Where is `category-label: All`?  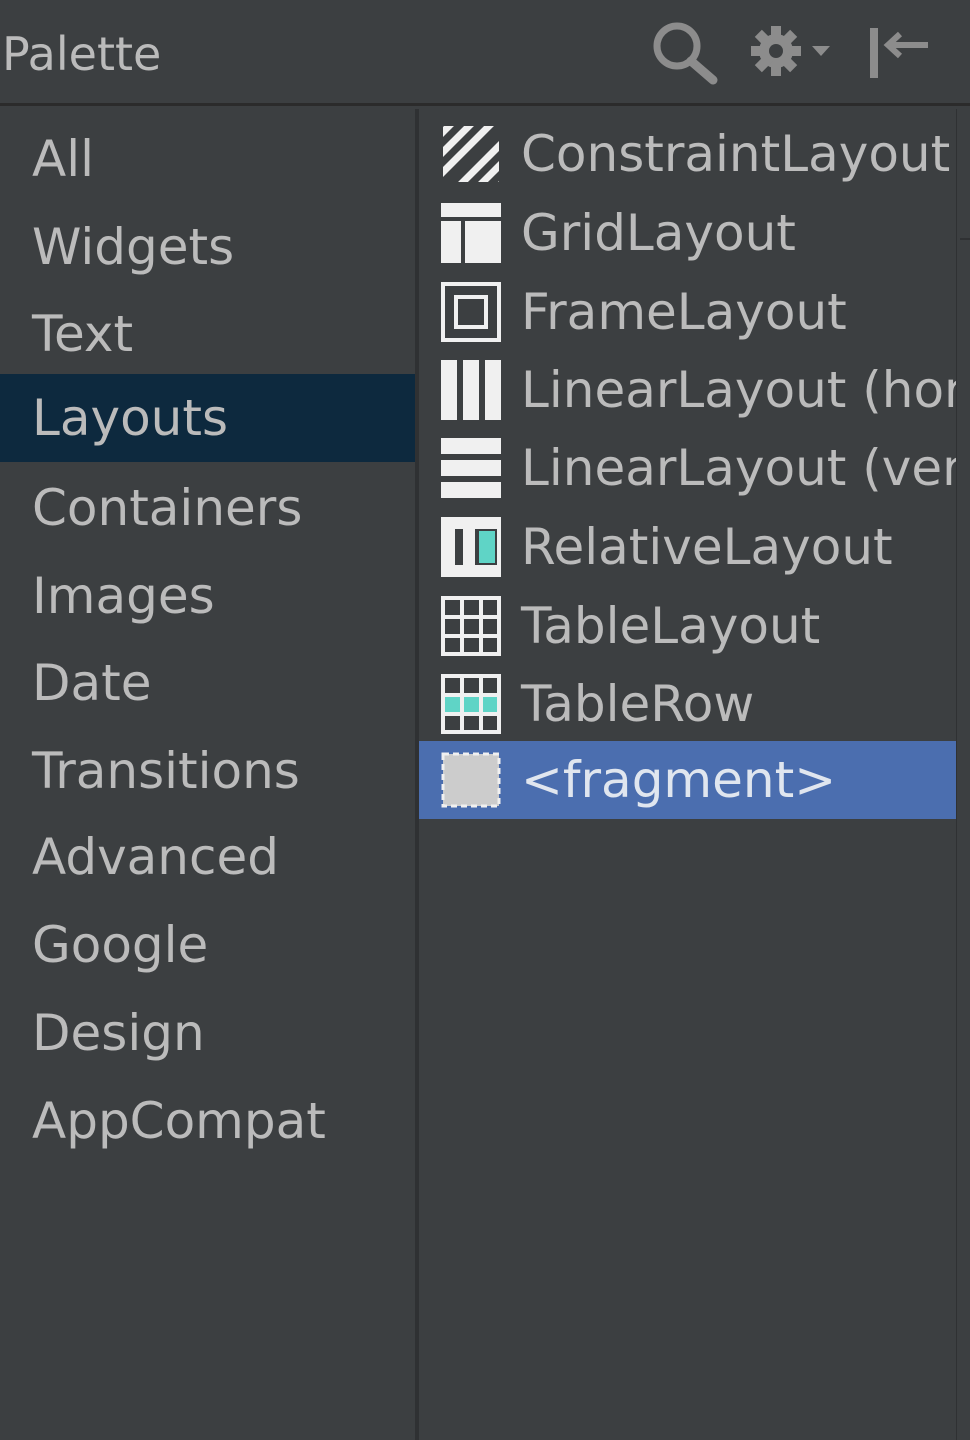
category-label: All is located at coordinates (63, 159).